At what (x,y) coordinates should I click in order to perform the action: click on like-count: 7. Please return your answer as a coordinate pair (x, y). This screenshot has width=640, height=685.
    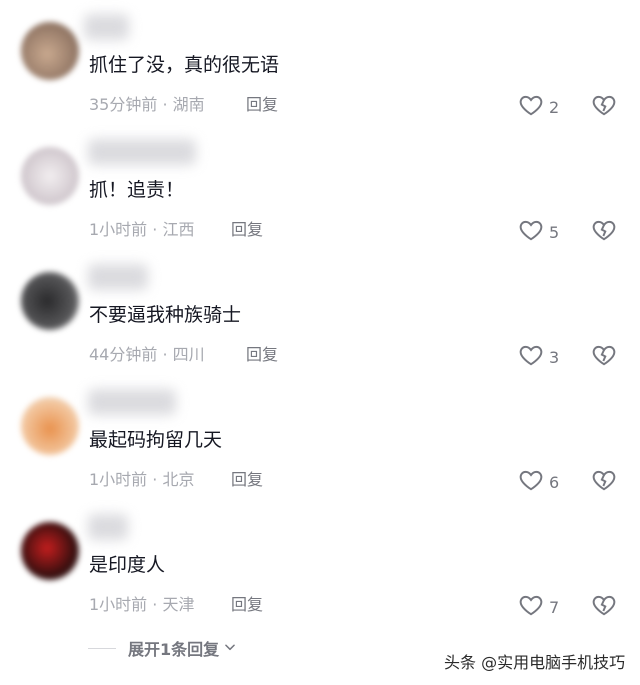
    Looking at the image, I should click on (554, 607).